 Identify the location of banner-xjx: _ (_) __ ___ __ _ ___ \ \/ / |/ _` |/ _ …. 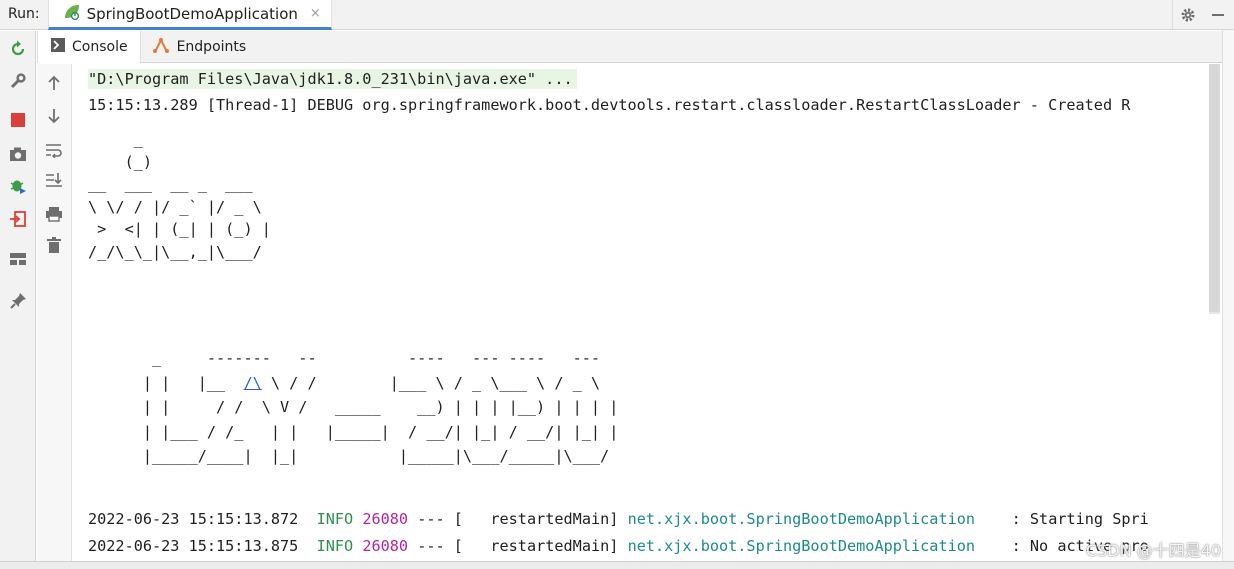
(179, 195).